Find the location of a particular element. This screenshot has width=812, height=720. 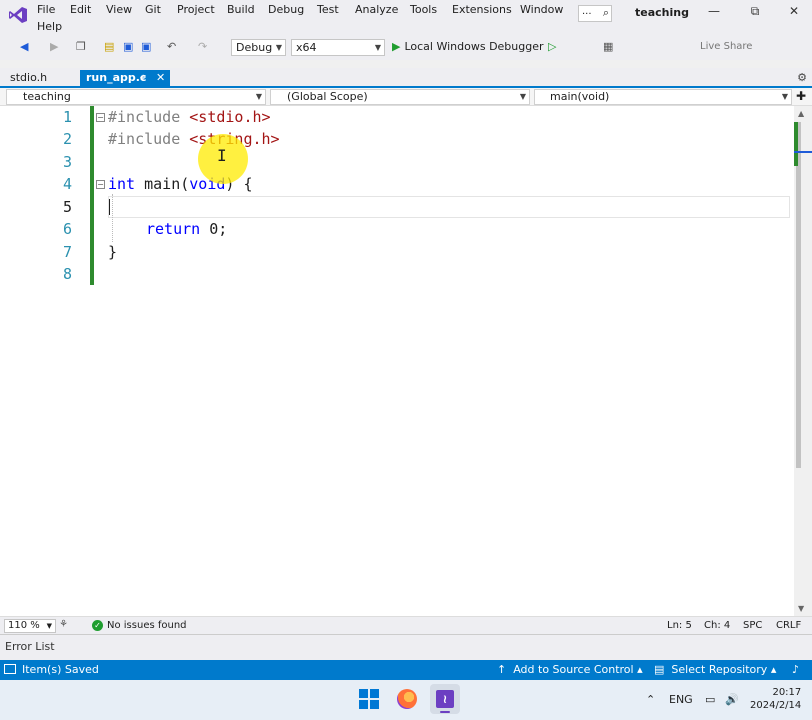

add-to-source-control-button: ↑ Add to Source Control ▴ is located at coordinates (570, 669).